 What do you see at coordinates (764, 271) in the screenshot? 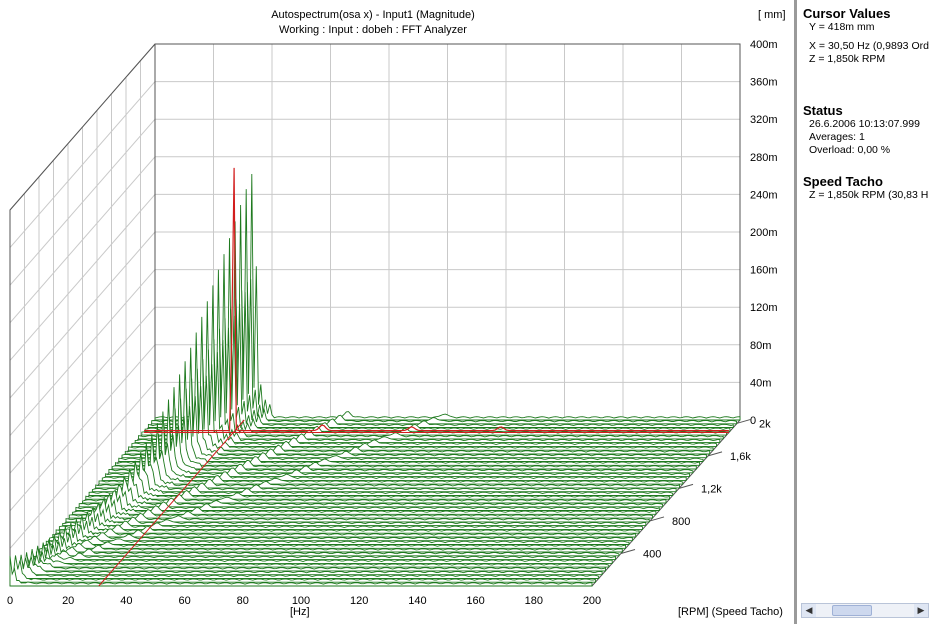
I see `y-tick-label: 160m` at bounding box center [764, 271].